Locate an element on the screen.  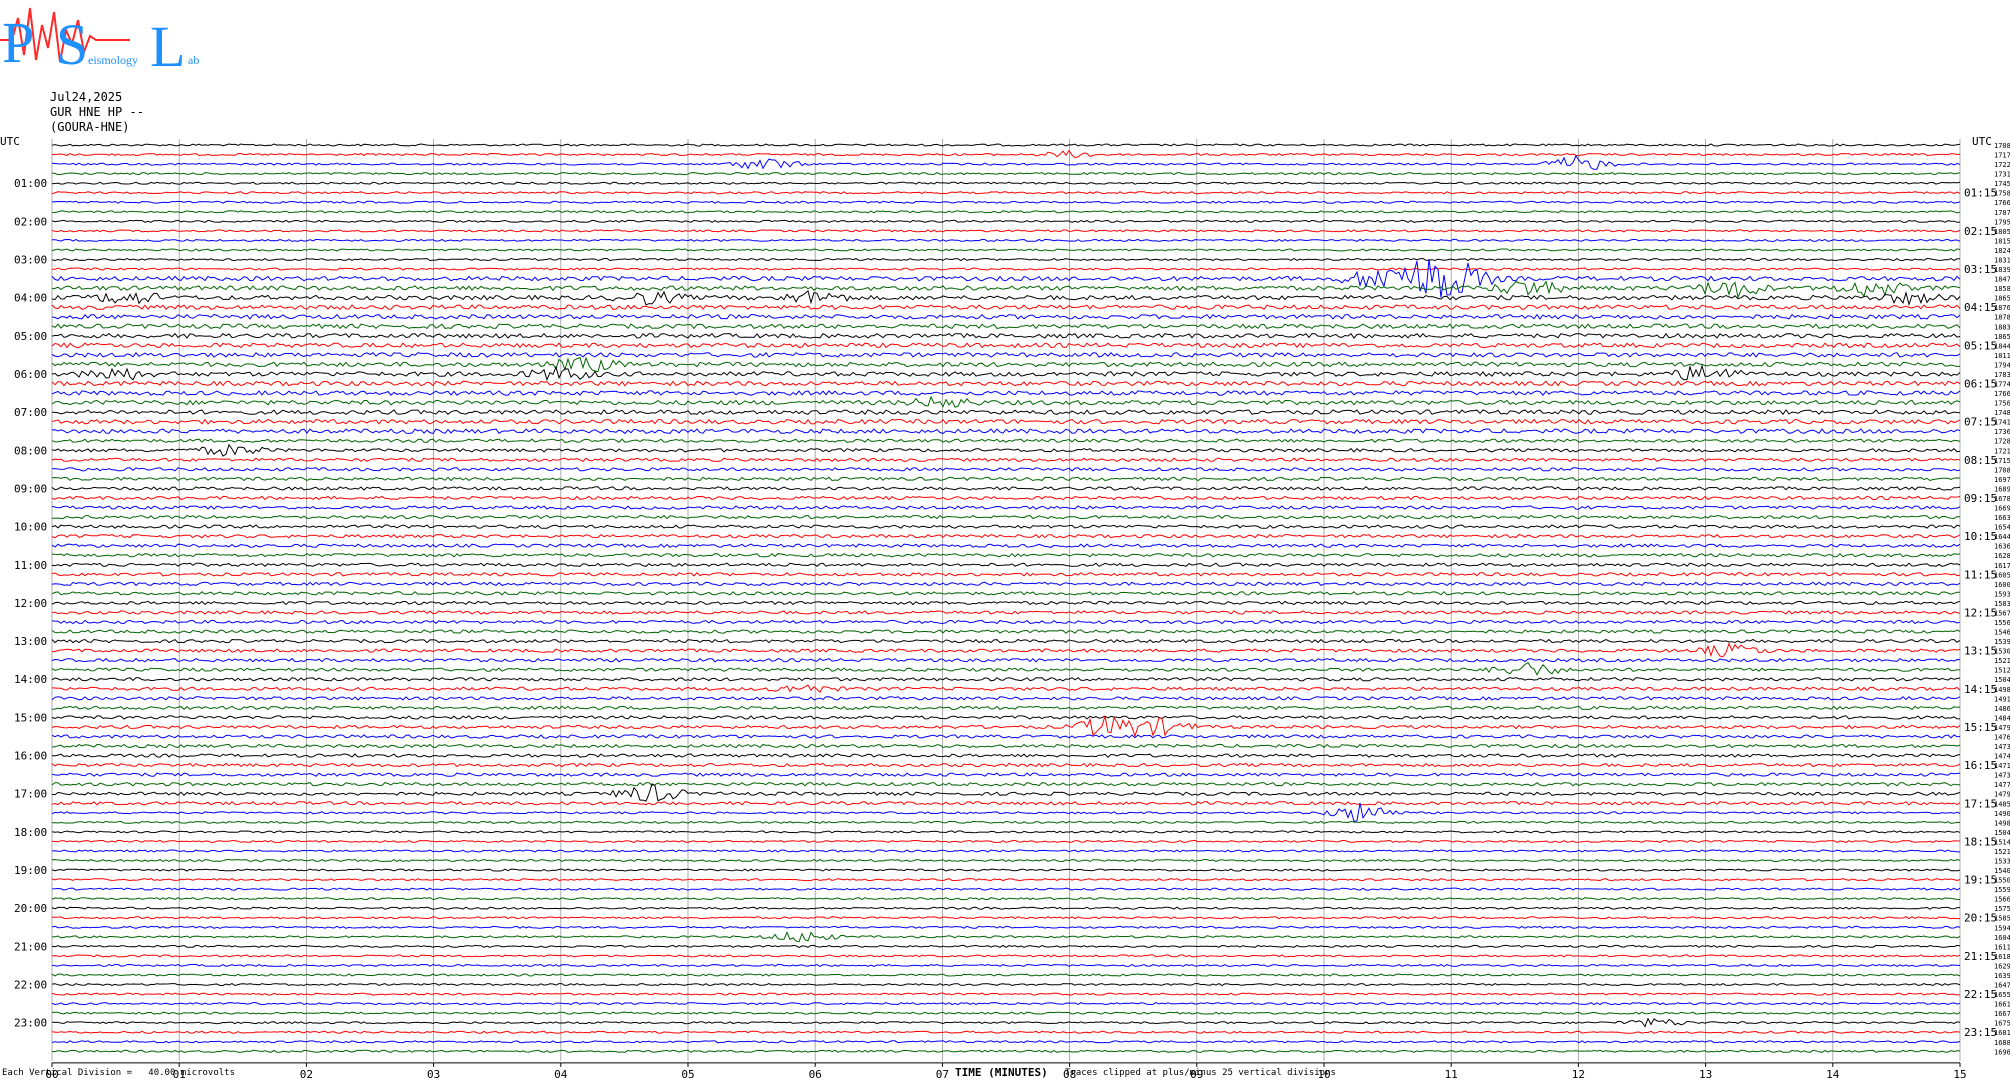
right-hour-label: 20:15 is located at coordinates (1980, 918).